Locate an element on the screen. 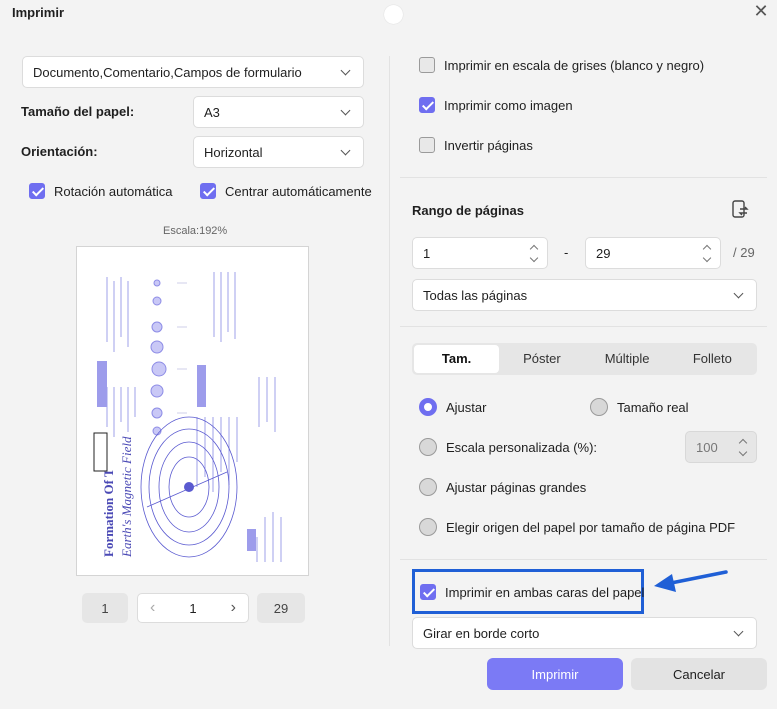  custom-scale-option: Escala personalizada (%): is located at coordinates (508, 447).